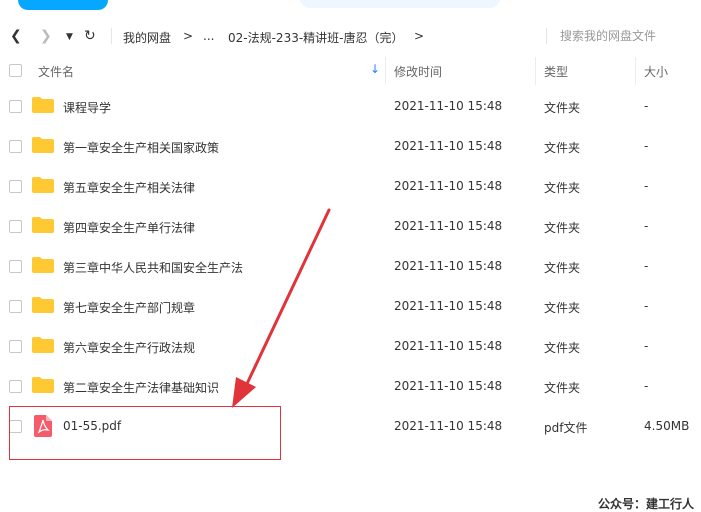 Image resolution: width=701 pixels, height=512 pixels. What do you see at coordinates (646, 504) in the screenshot?
I see `watermark-text: 公众号：建工行人` at bounding box center [646, 504].